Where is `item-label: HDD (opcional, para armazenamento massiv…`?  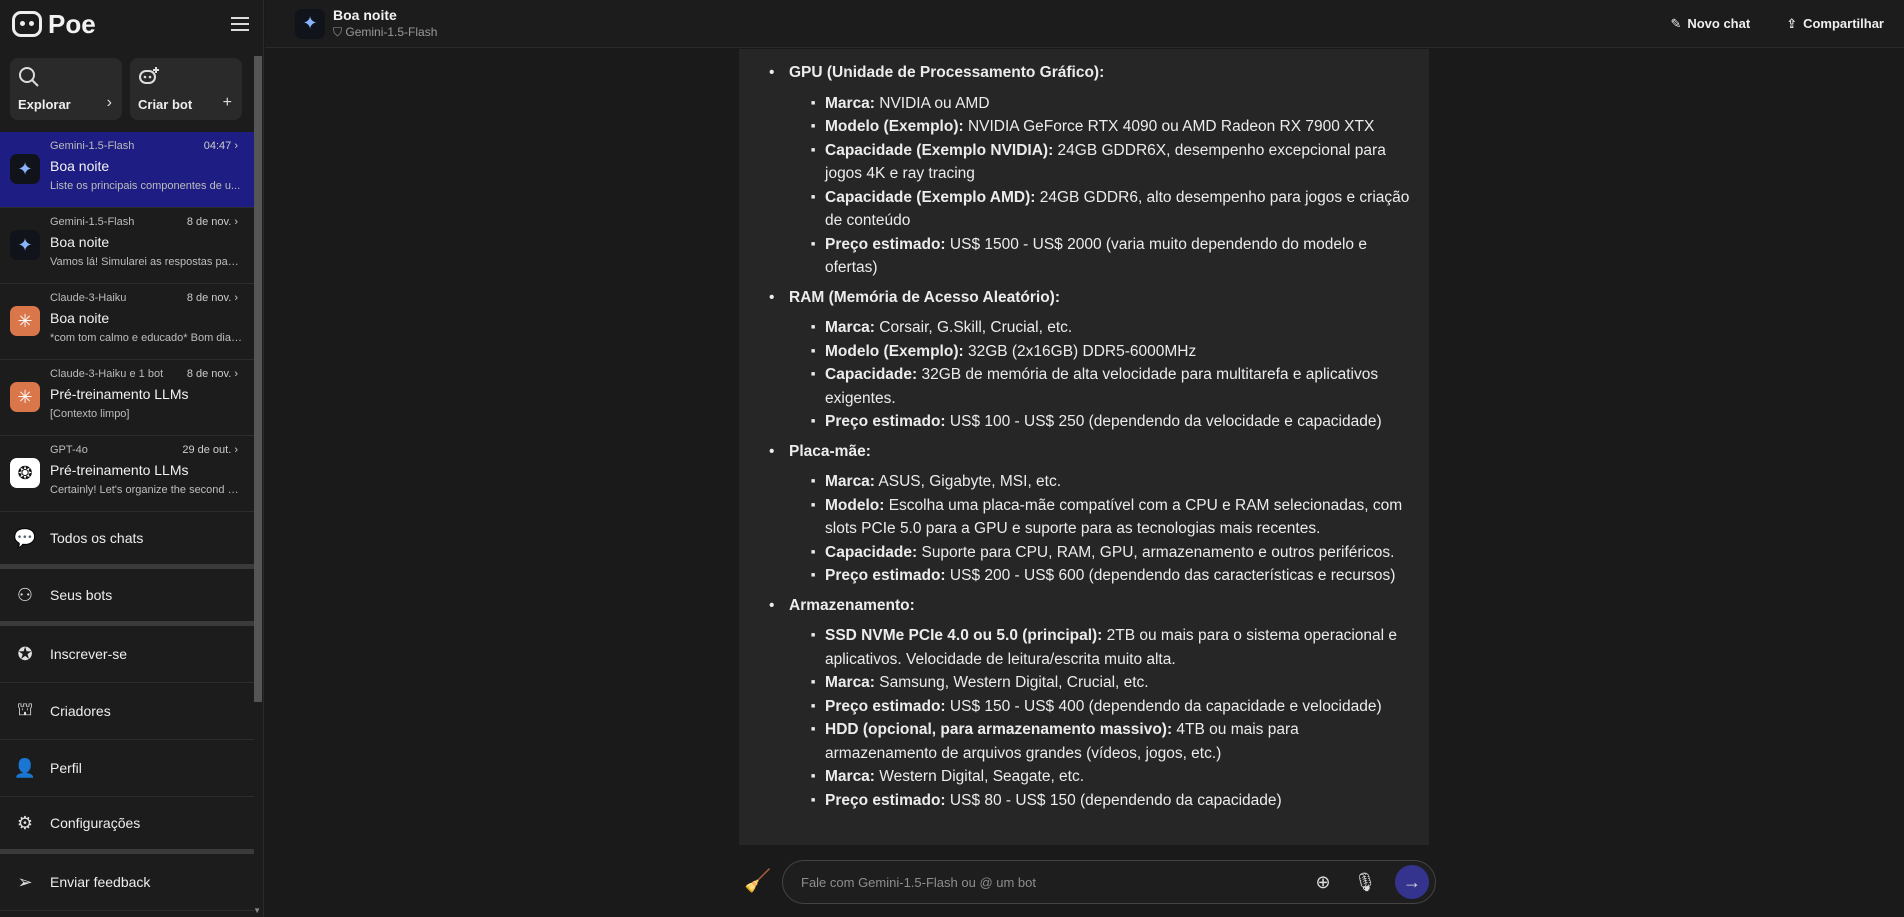 item-label: HDD (opcional, para armazenamento massiv… is located at coordinates (999, 729).